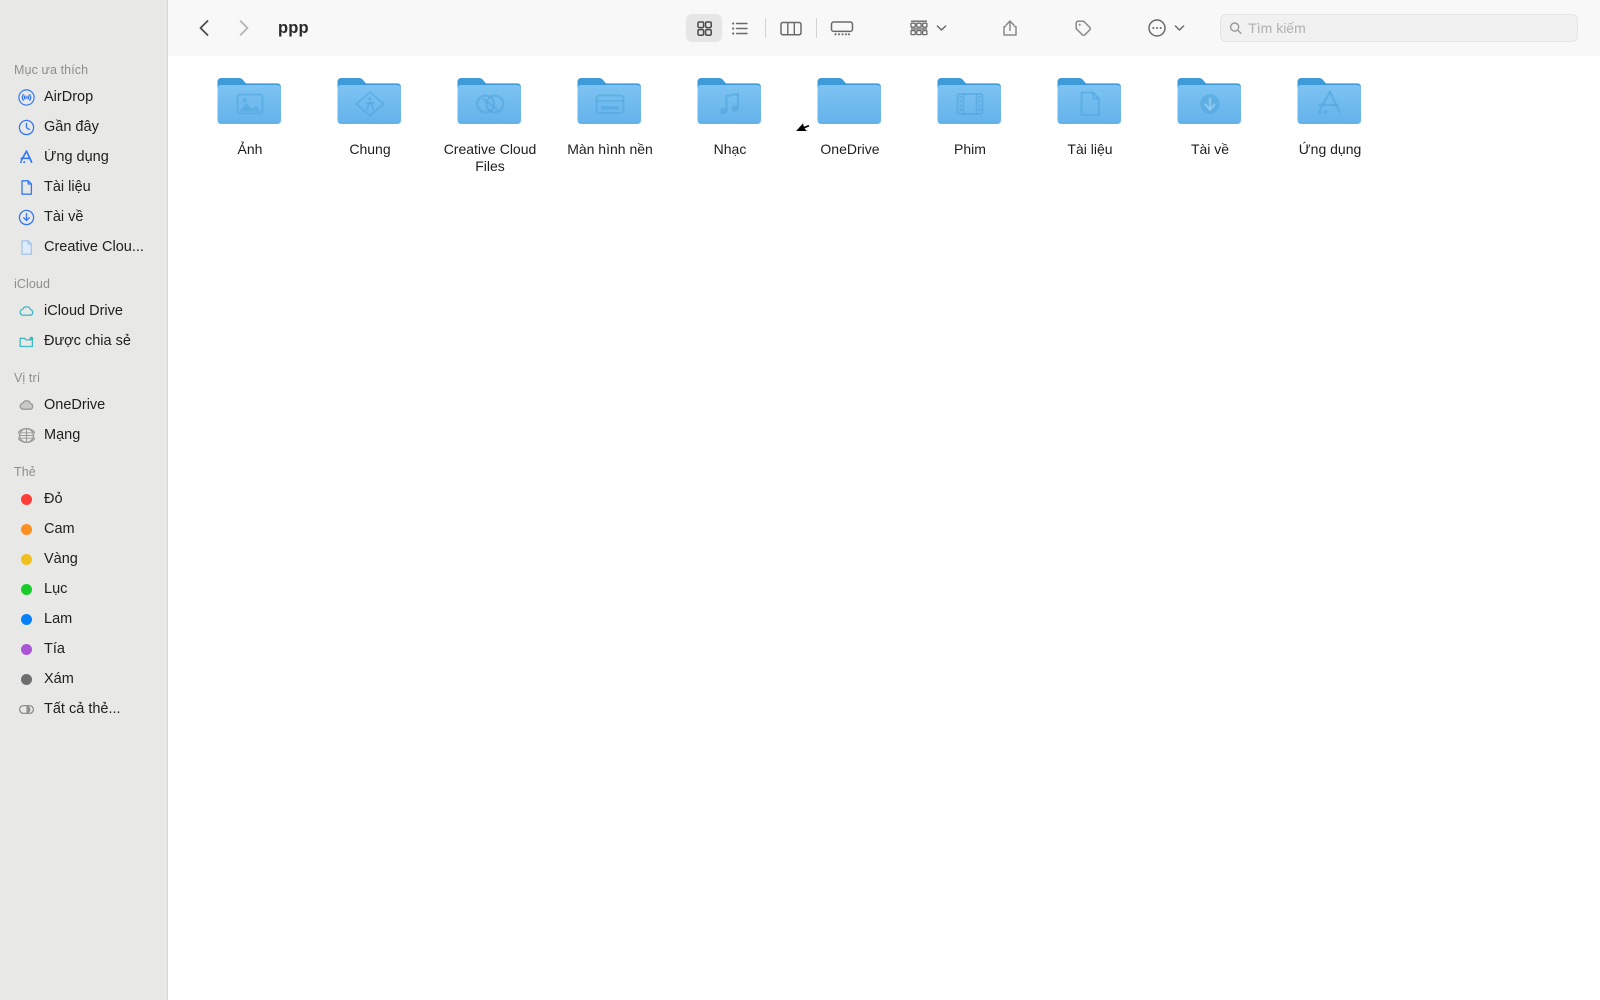 The width and height of the screenshot is (1600, 1000). What do you see at coordinates (26, 97) in the screenshot?
I see `airdrop-icon` at bounding box center [26, 97].